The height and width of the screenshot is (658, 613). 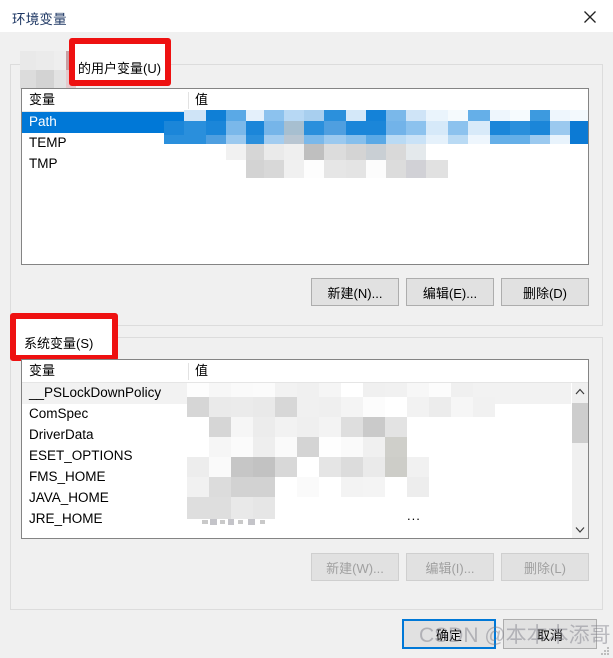 I want to click on scroll-thumb, so click(x=580, y=423).